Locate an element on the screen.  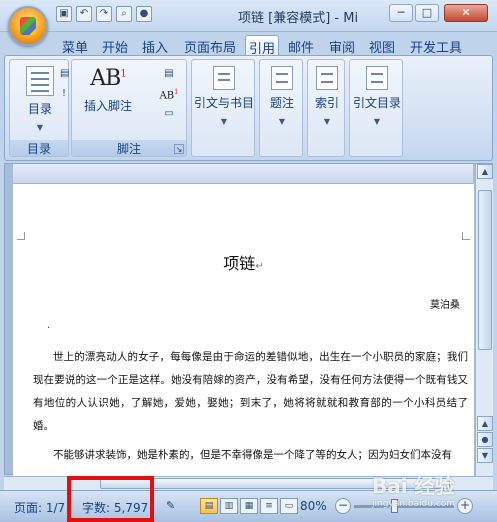
minimize-button: ─ is located at coordinates (401, 13).